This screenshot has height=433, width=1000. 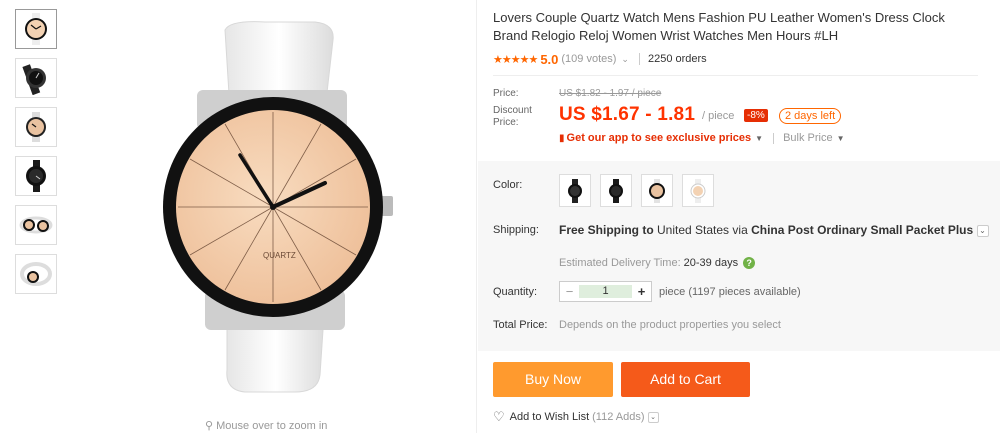 I want to click on shipping-destination: United States, so click(x=693, y=230).